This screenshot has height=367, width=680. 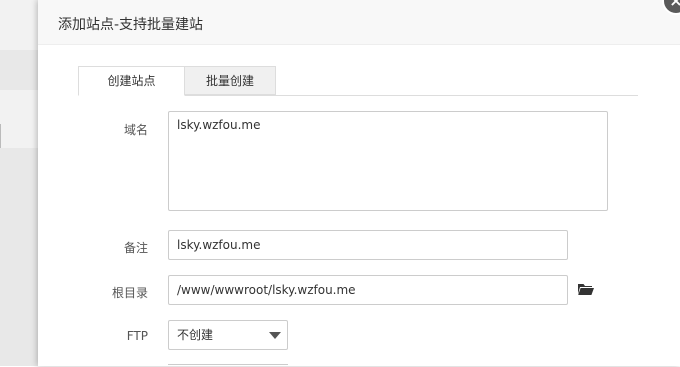 I want to click on root-dir-input: /www/wwwroot/lsky.wzfou.me, so click(x=368, y=290).